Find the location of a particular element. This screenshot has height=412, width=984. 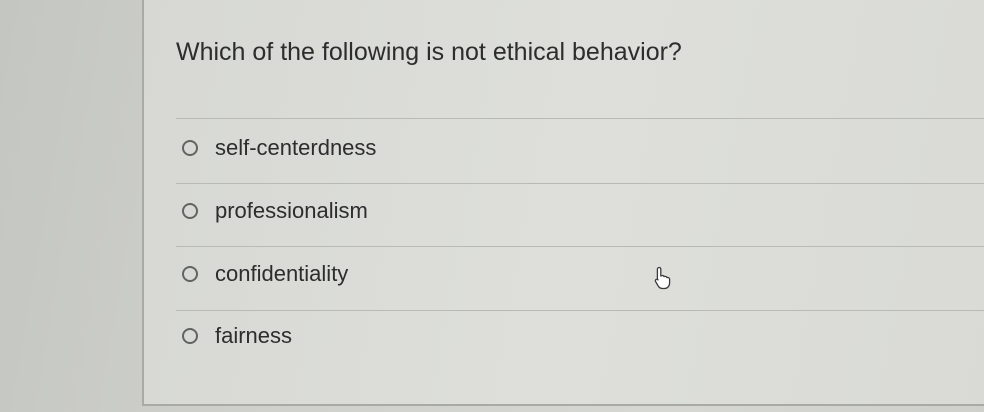

answer-option-fairness: fairness is located at coordinates (237, 336).